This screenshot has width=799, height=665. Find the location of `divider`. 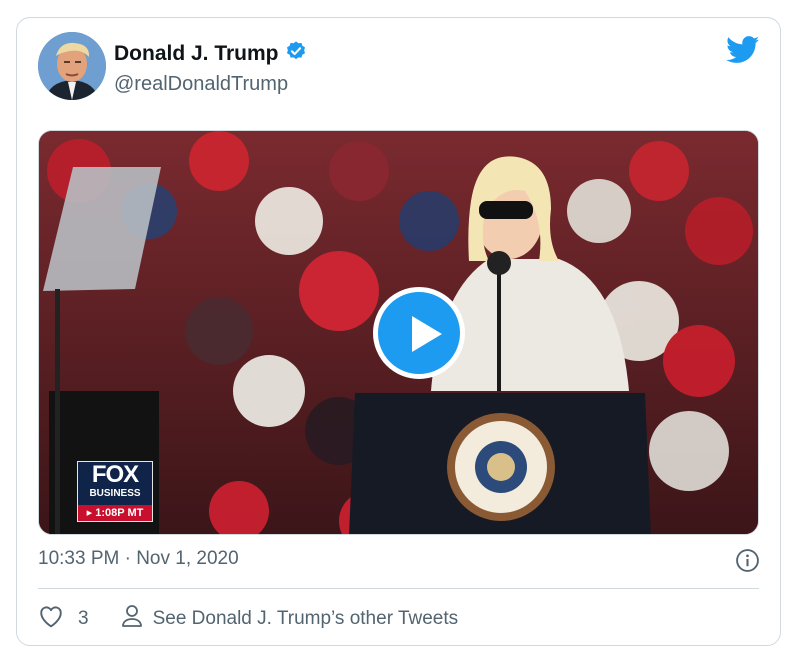

divider is located at coordinates (398, 588).